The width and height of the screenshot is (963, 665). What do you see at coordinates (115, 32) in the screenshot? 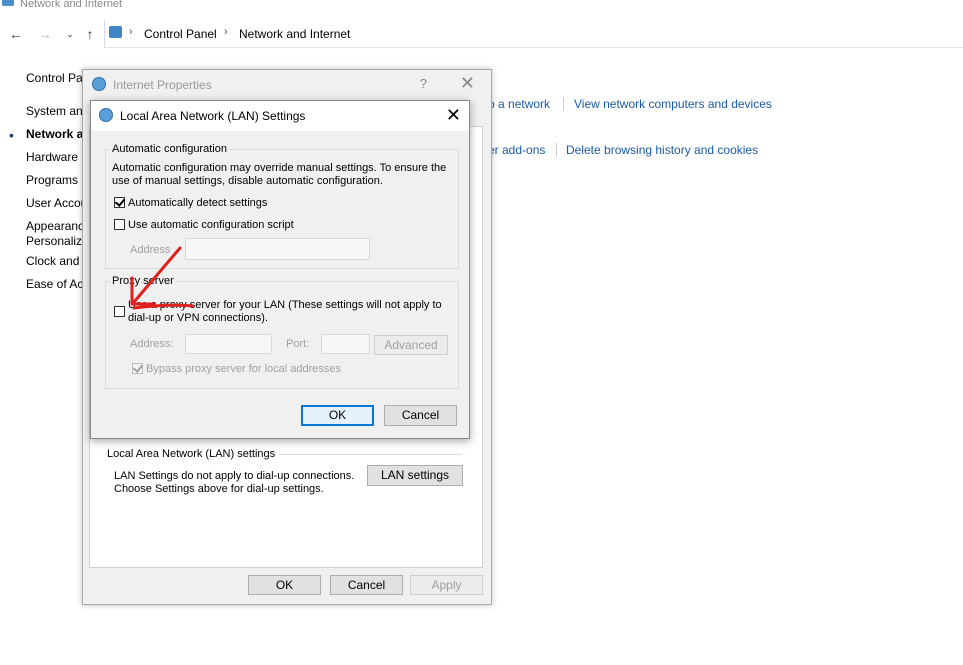
I see `control-panel-icon` at bounding box center [115, 32].